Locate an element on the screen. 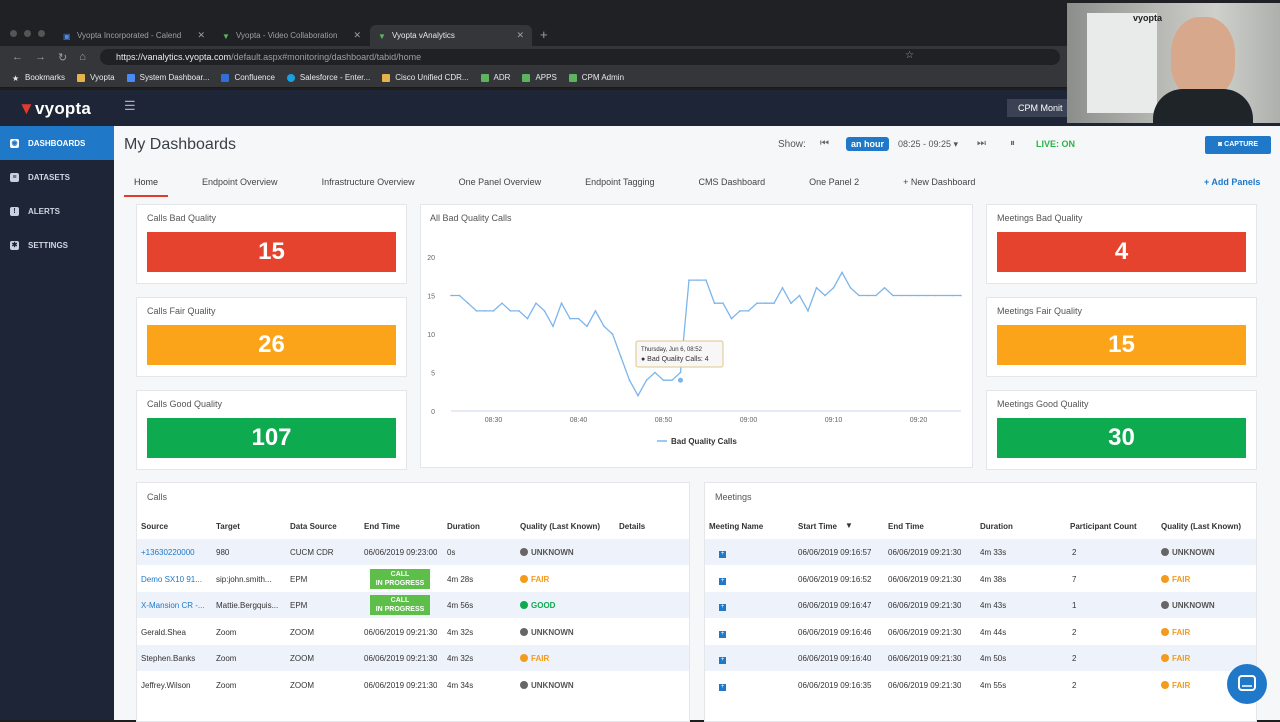  fast-forward-icon: ⏭ is located at coordinates (981, 143).